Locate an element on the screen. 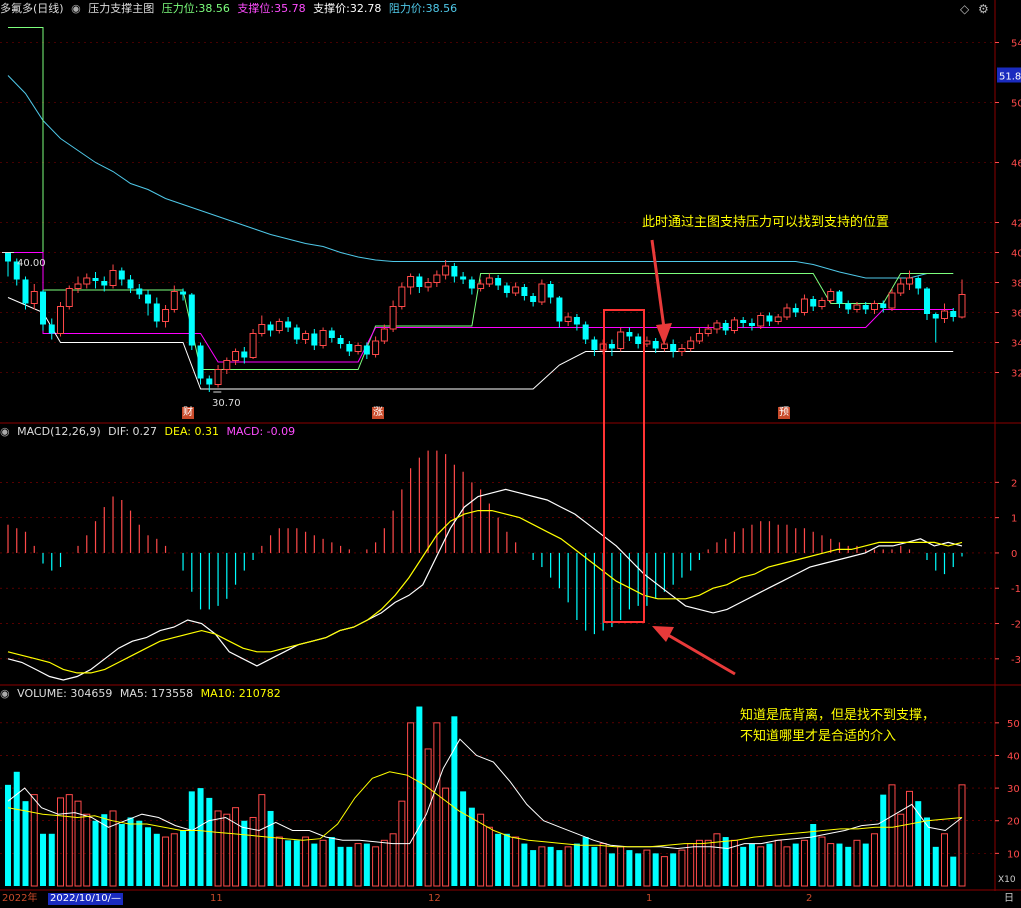 This screenshot has height=908, width=1021. indicator-name: 压力支撑主图 is located at coordinates (121, 8).